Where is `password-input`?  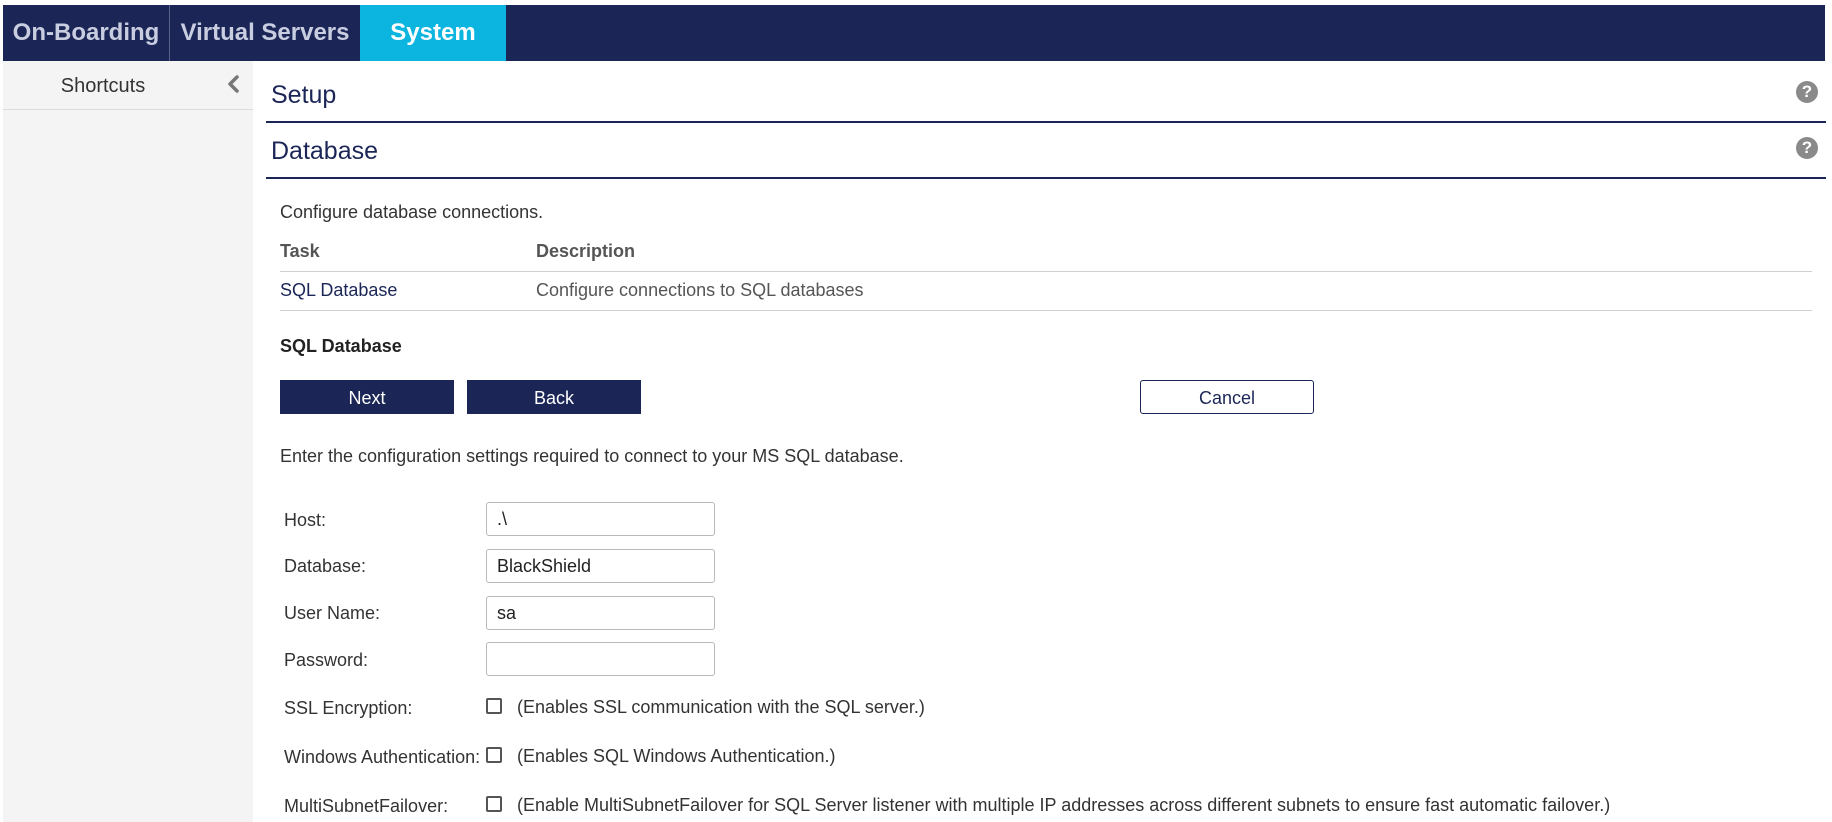 password-input is located at coordinates (600, 659).